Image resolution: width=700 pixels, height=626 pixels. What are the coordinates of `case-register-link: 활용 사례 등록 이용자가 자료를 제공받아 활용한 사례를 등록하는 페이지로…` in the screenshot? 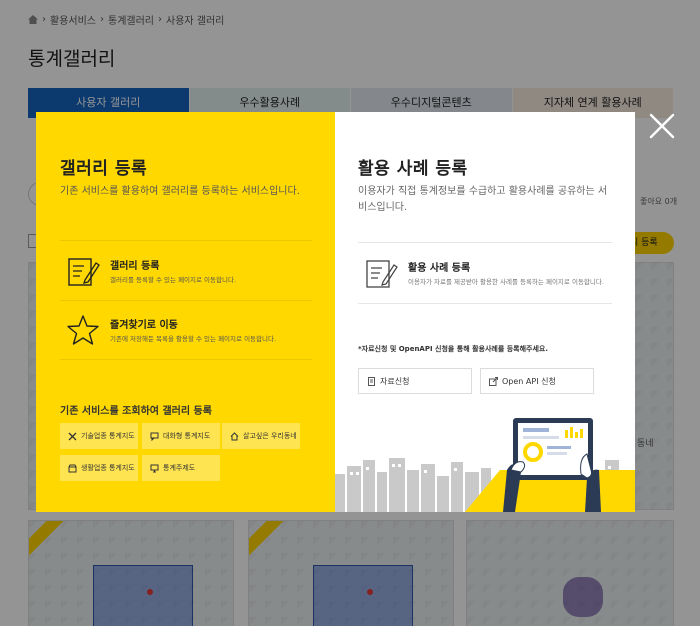 It's located at (485, 273).